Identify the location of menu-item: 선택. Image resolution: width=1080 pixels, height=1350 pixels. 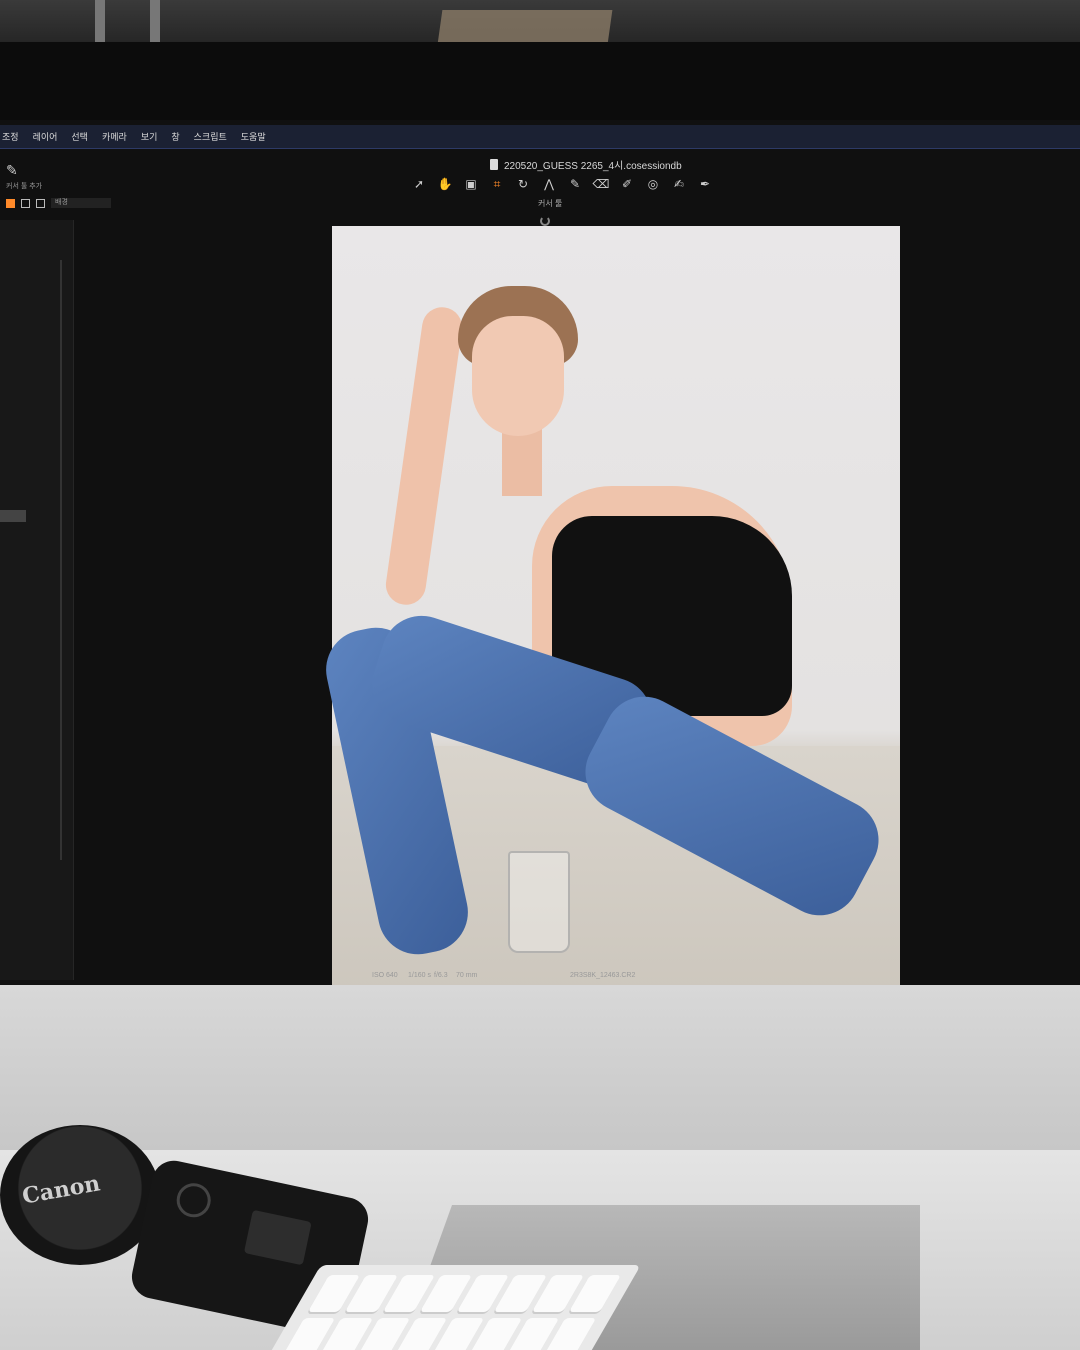
(79, 136).